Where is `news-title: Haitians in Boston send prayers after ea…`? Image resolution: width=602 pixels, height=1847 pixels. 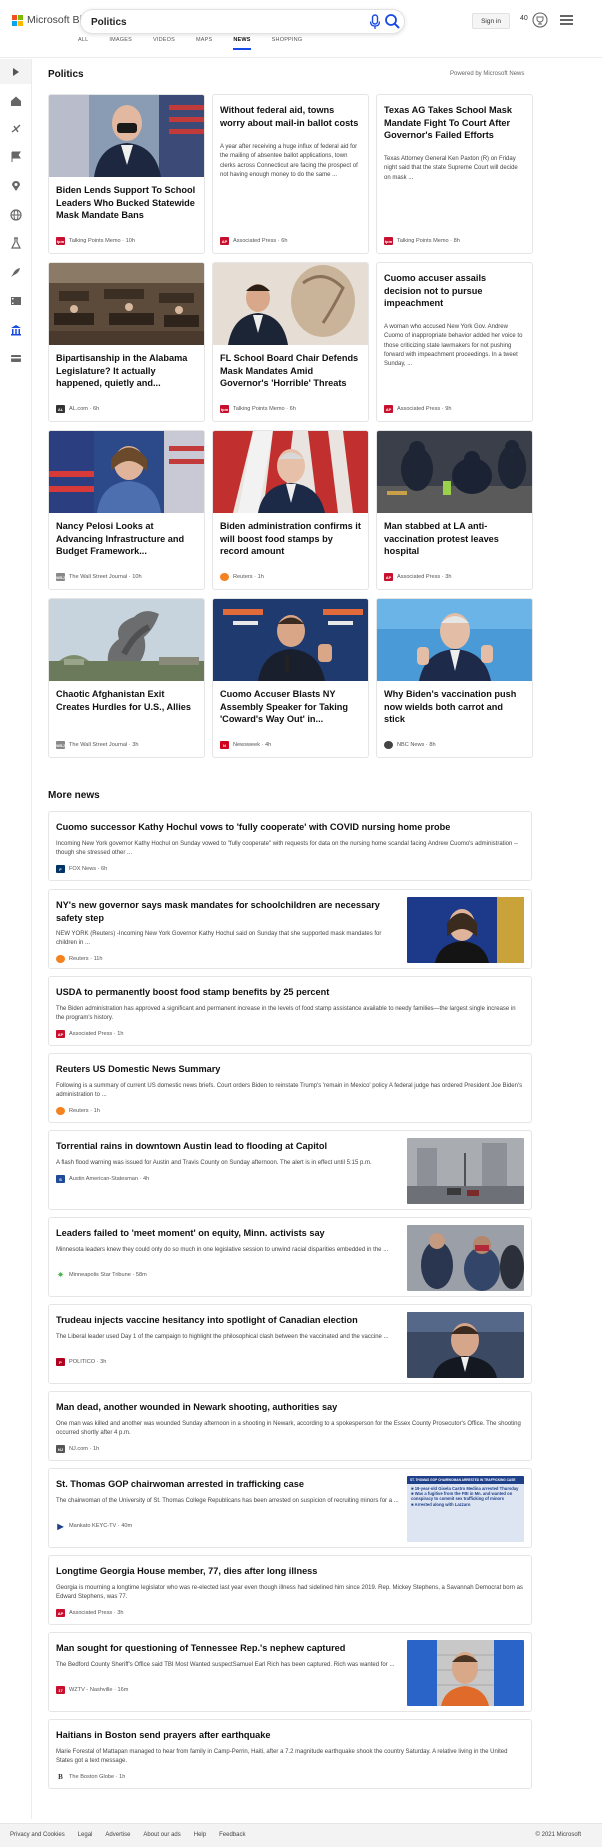 news-title: Haitians in Boston send prayers after ea… is located at coordinates (290, 1735).